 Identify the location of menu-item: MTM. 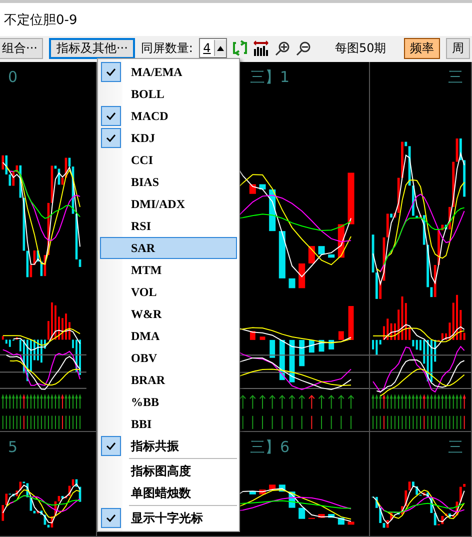
(168, 270).